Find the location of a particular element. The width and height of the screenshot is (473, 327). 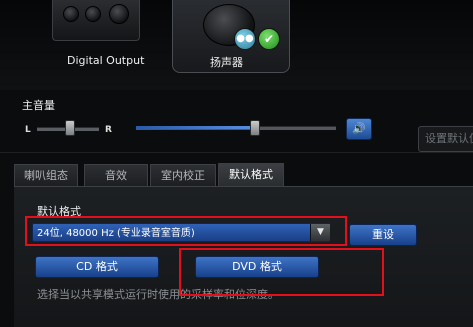

check-icon: ✔ is located at coordinates (269, 39).